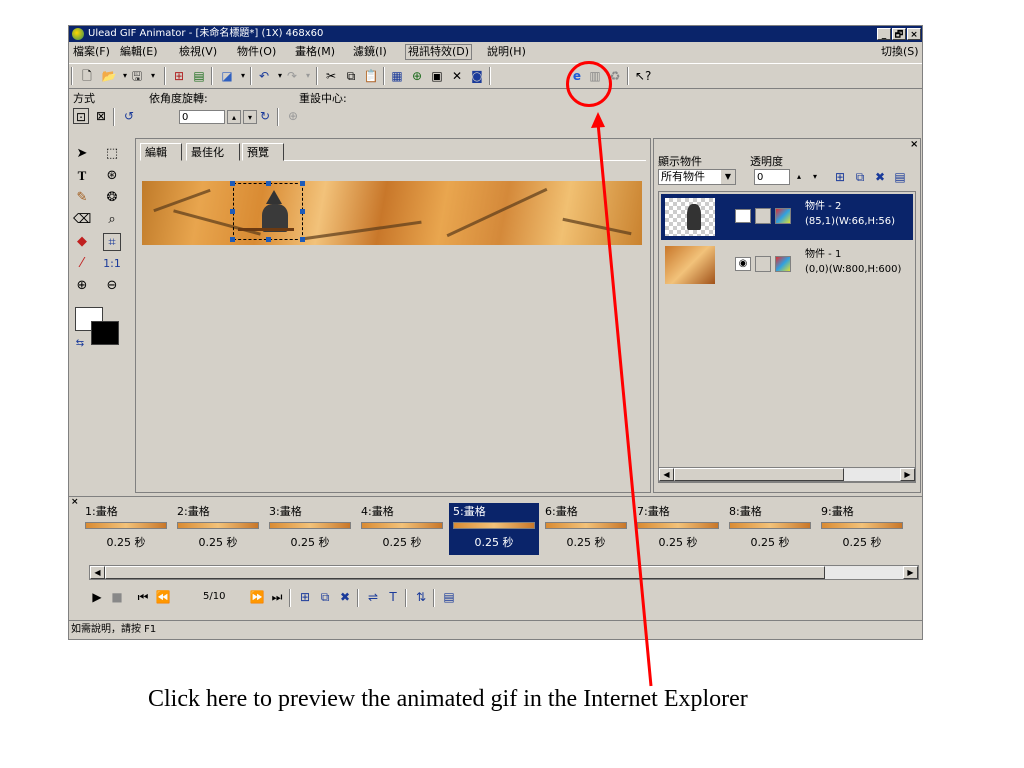  Describe the element at coordinates (763, 264) in the screenshot. I see `lock-toggle` at that location.